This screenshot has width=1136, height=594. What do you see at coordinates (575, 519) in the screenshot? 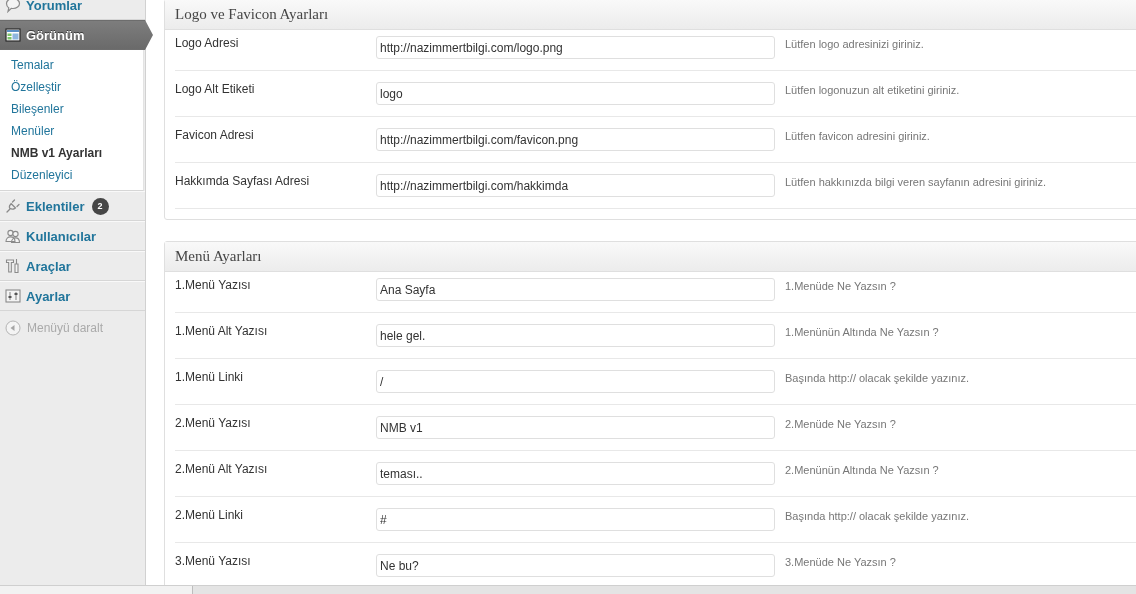
I see `text-input: #` at bounding box center [575, 519].